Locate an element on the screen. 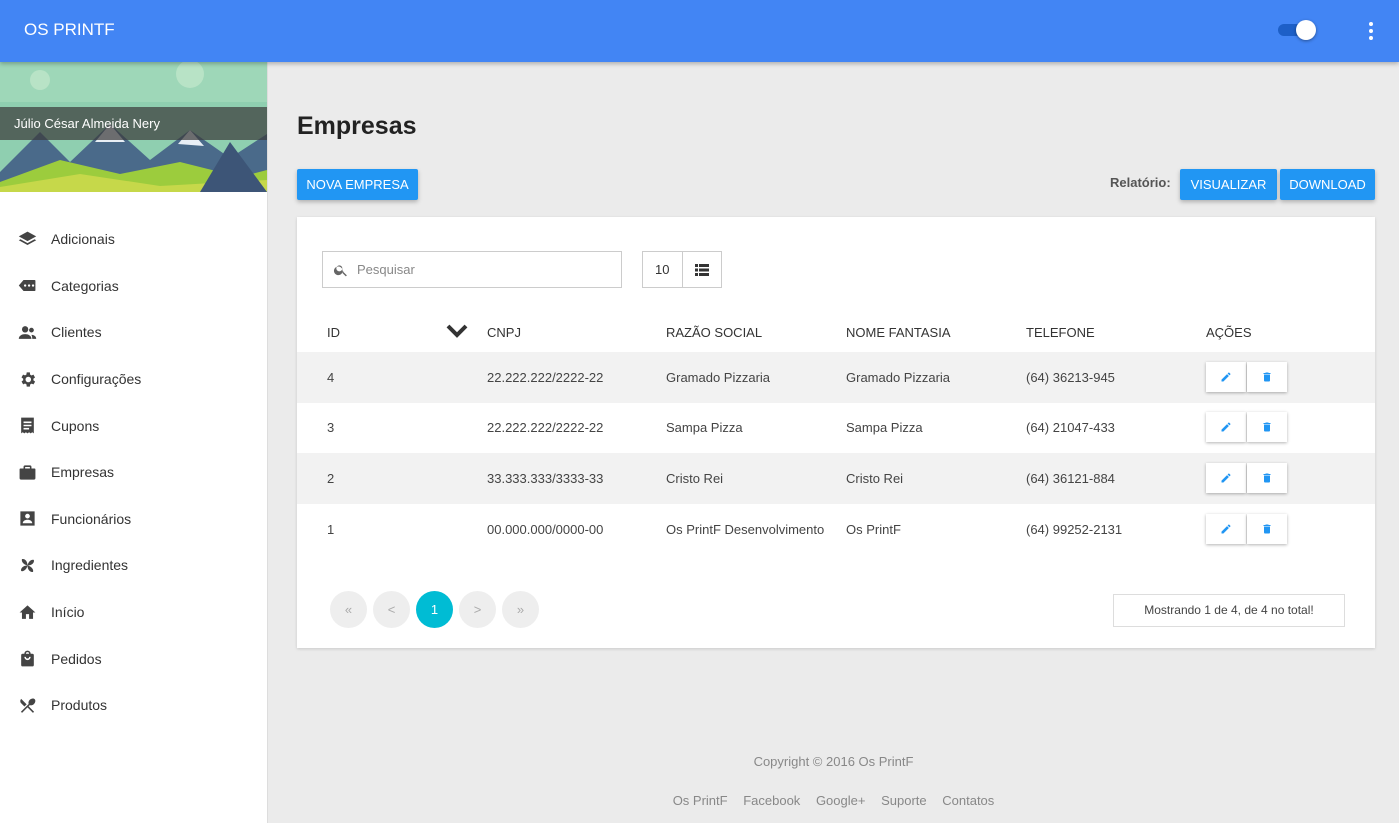 Image resolution: width=1399 pixels, height=823 pixels. column-header-telefone: TELEFONE is located at coordinates (1060, 332).